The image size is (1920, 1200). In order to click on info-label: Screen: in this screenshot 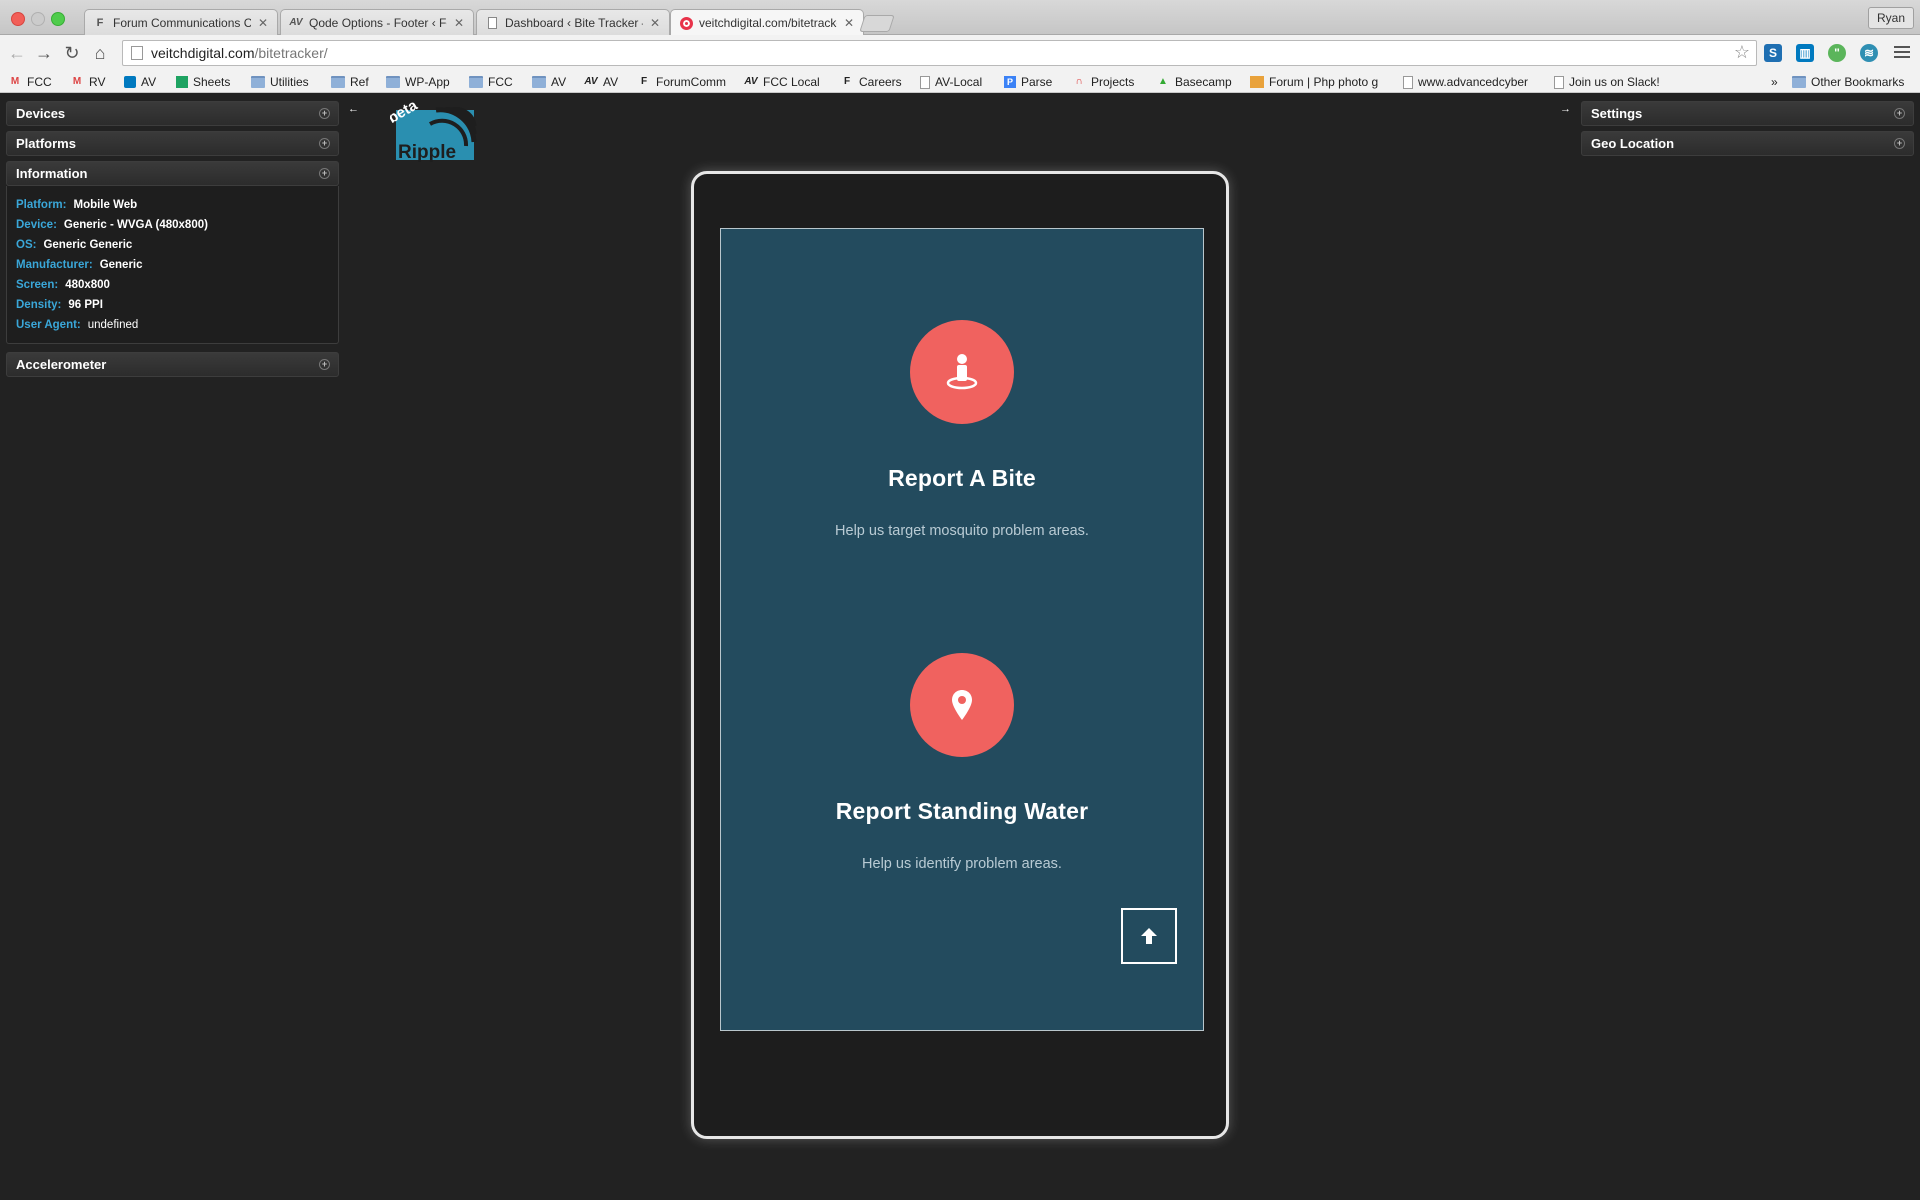, I will do `click(37, 285)`.